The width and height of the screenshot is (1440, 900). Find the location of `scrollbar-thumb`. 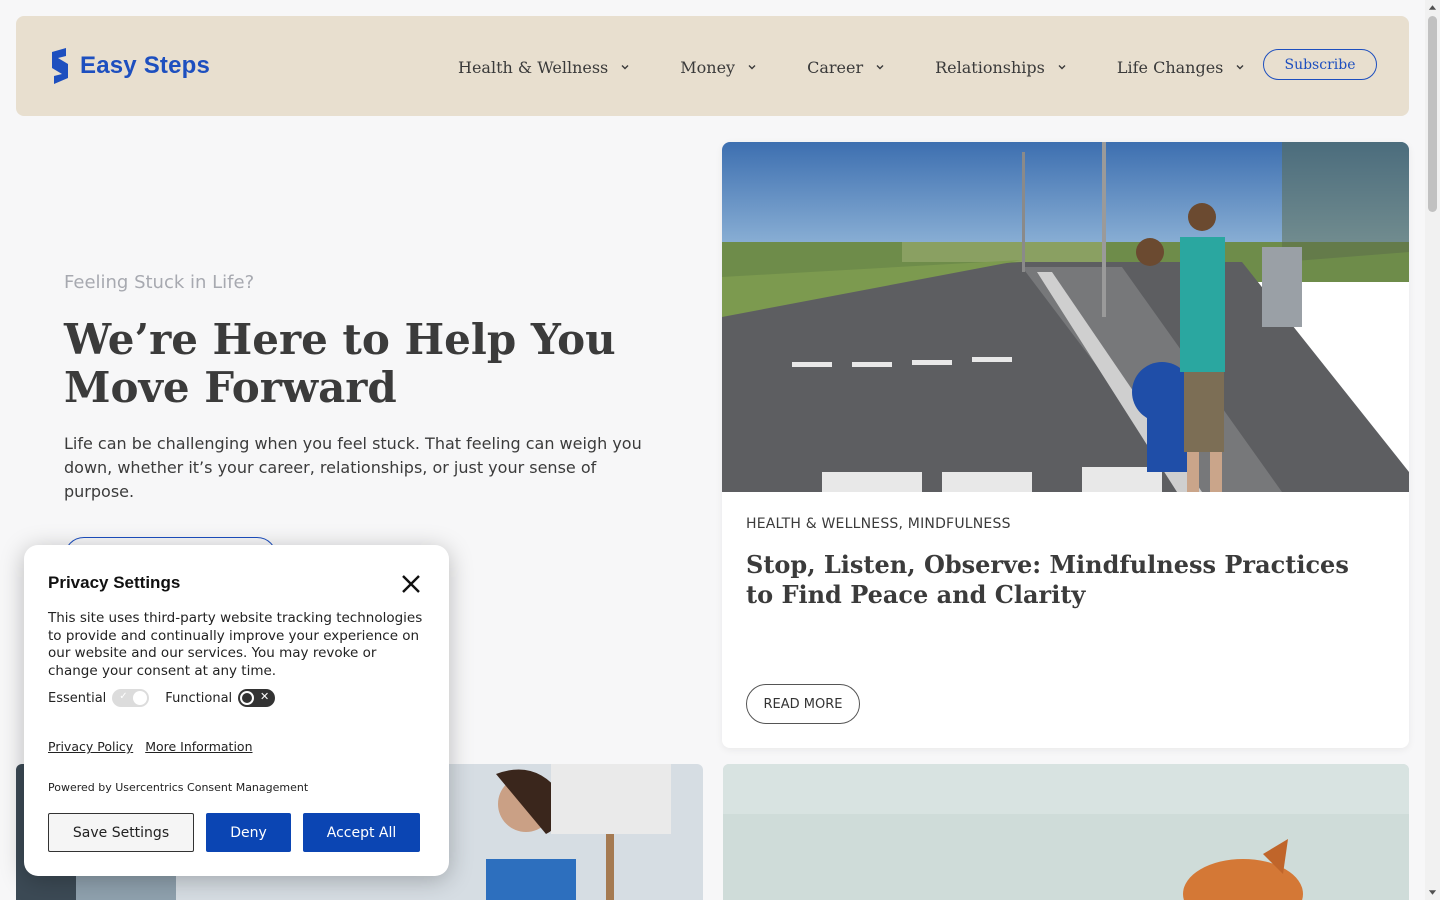

scrollbar-thumb is located at coordinates (1432, 114).